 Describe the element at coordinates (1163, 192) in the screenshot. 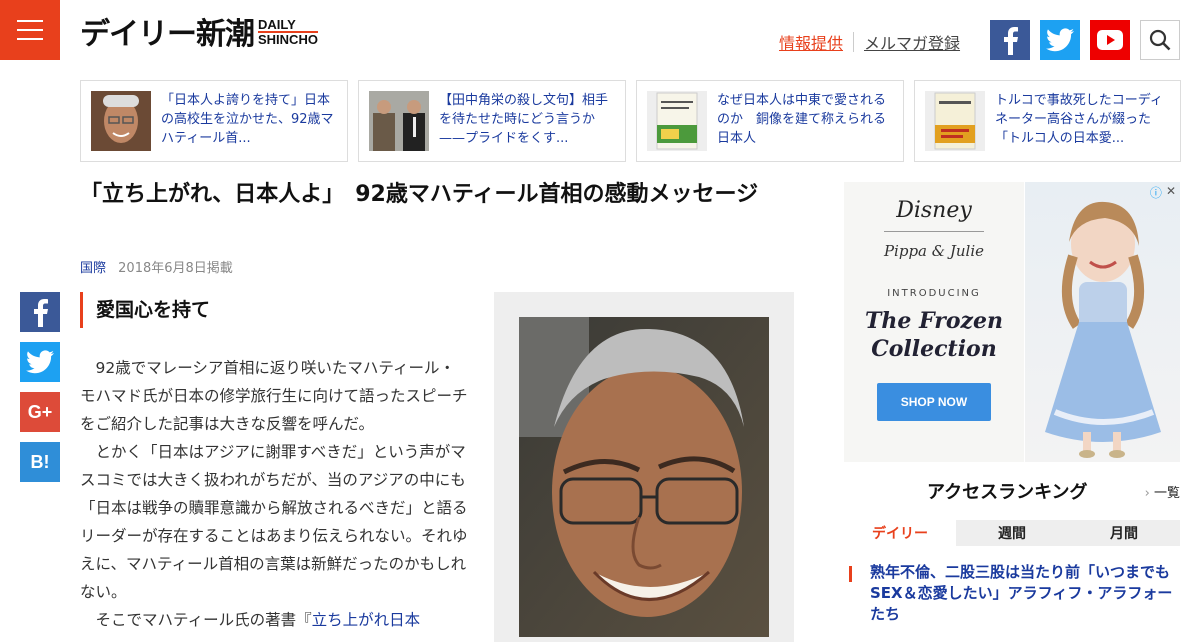

I see `ad-controls: ⓘ ✕` at that location.